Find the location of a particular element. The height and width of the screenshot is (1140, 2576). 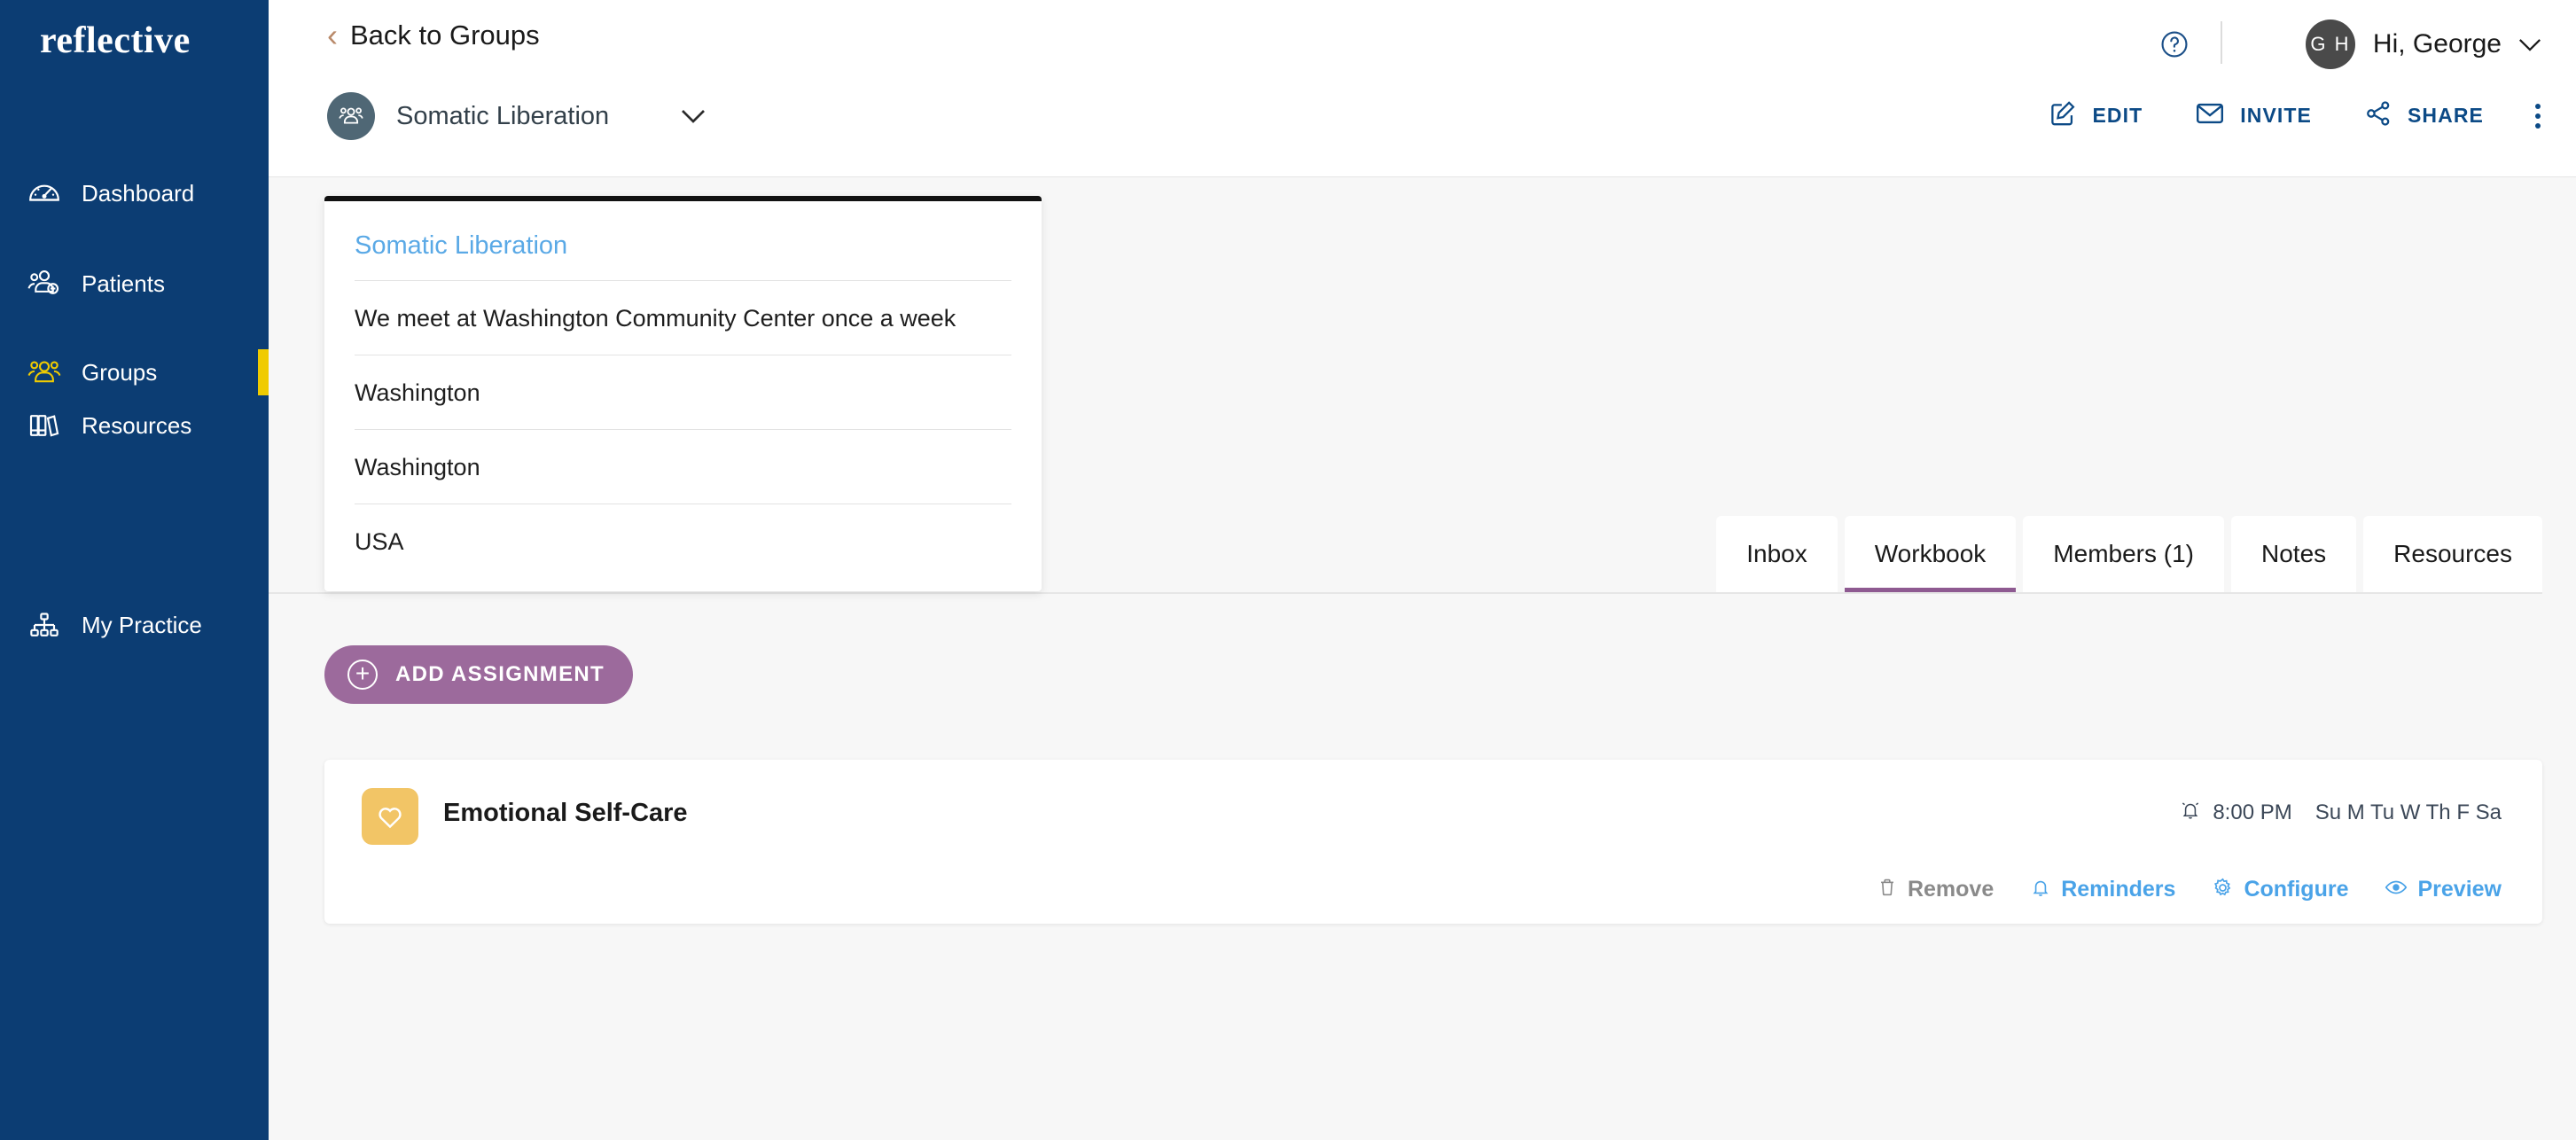

assignment-title: Emotional Self-Care is located at coordinates (565, 813).